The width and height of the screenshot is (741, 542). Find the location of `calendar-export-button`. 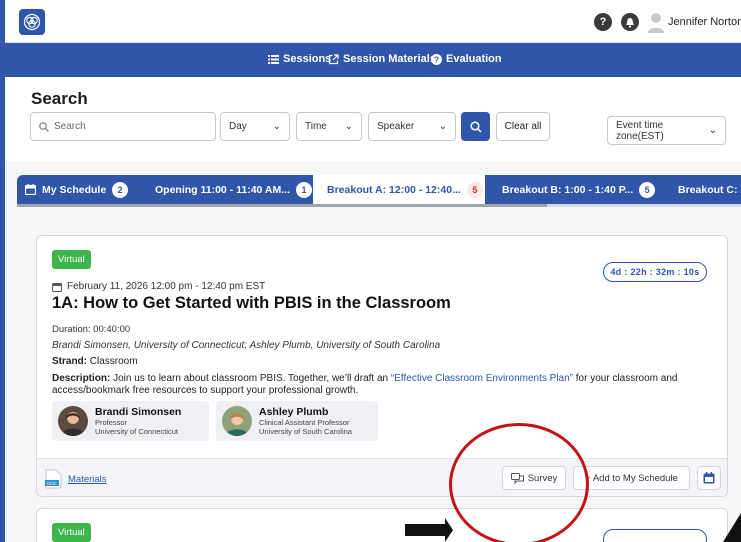

calendar-export-button is located at coordinates (709, 478).